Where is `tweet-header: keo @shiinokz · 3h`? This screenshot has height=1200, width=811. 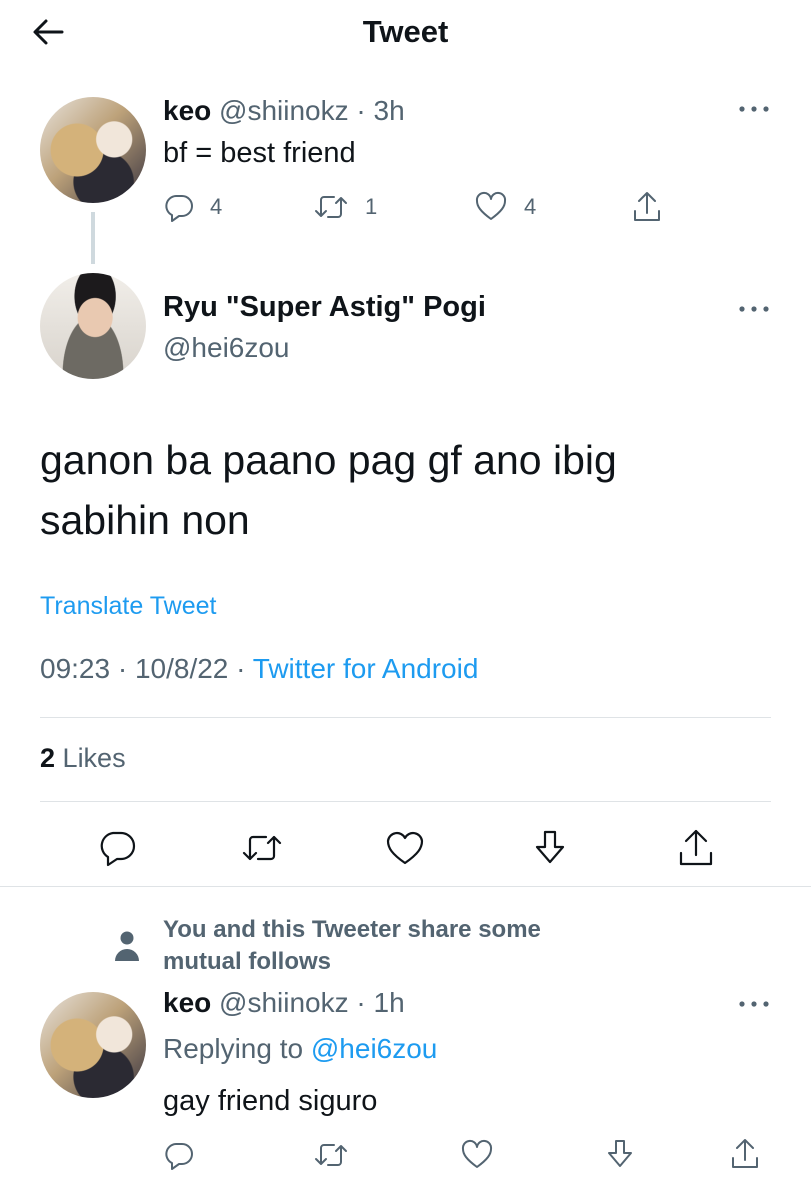
tweet-header: keo @shiinokz · 3h is located at coordinates (284, 111).